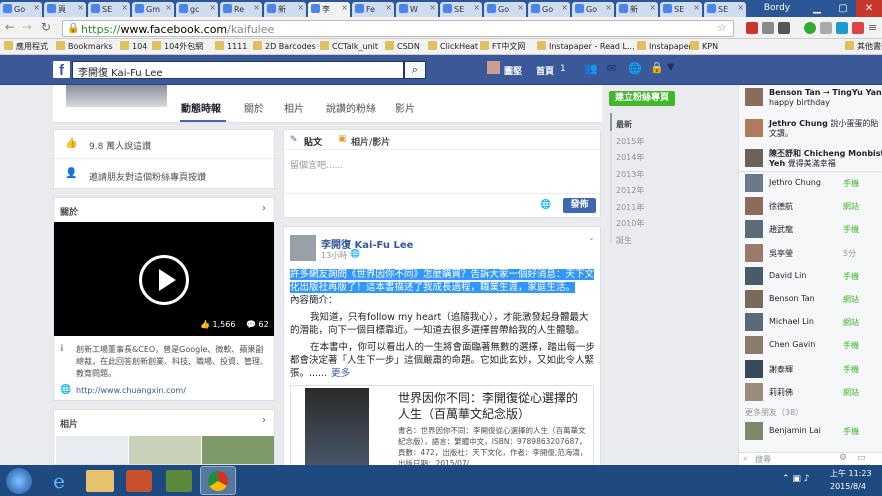  I want to click on search-icon: ⌕, so click(415, 70).